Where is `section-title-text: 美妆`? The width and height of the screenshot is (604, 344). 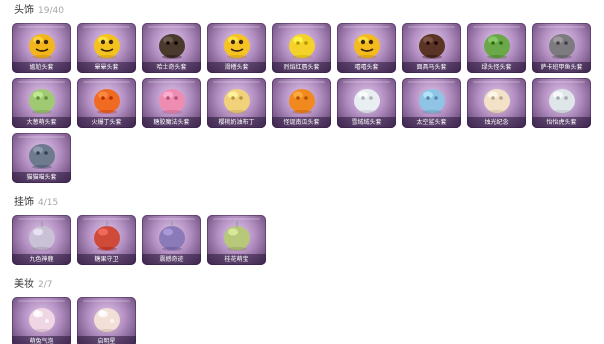 section-title-text: 美妆 is located at coordinates (24, 284).